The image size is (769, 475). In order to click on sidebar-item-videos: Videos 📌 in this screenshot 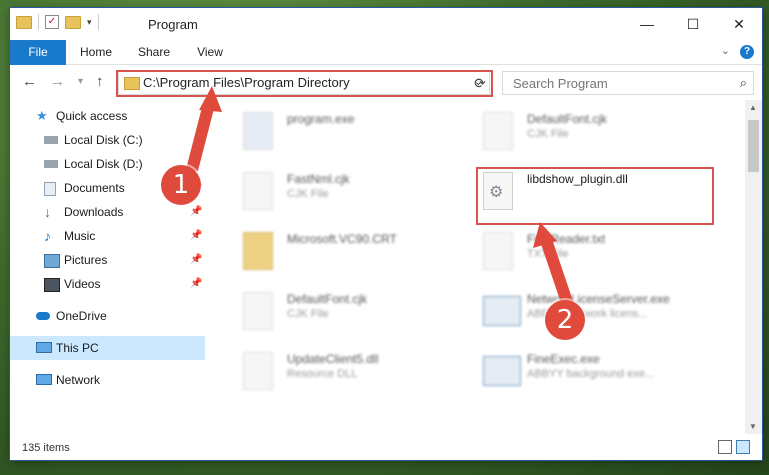, I will do `click(107, 284)`.